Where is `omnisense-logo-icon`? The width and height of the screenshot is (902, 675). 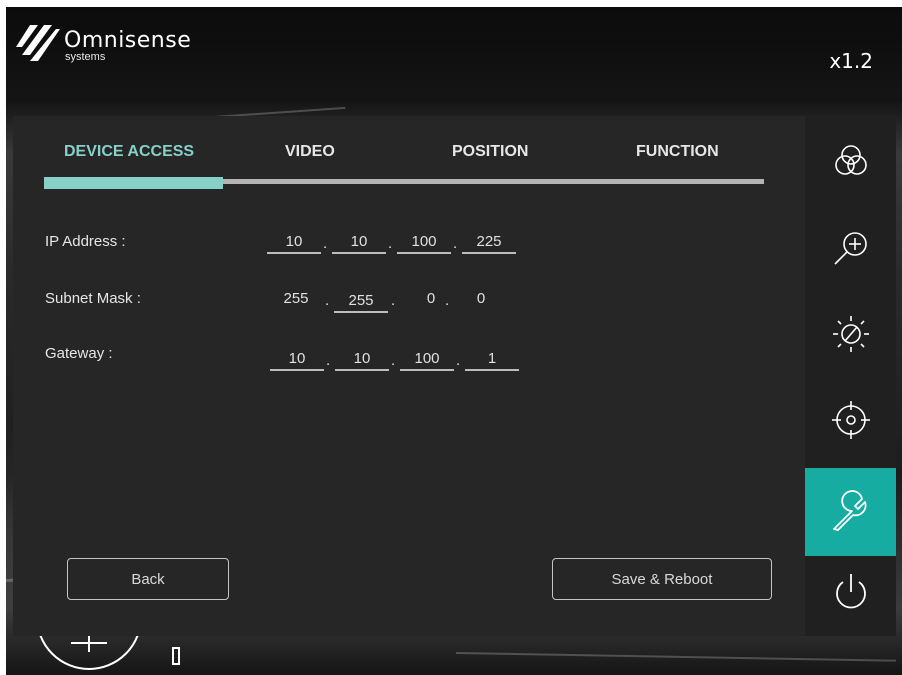
omnisense-logo-icon is located at coordinates (38, 43).